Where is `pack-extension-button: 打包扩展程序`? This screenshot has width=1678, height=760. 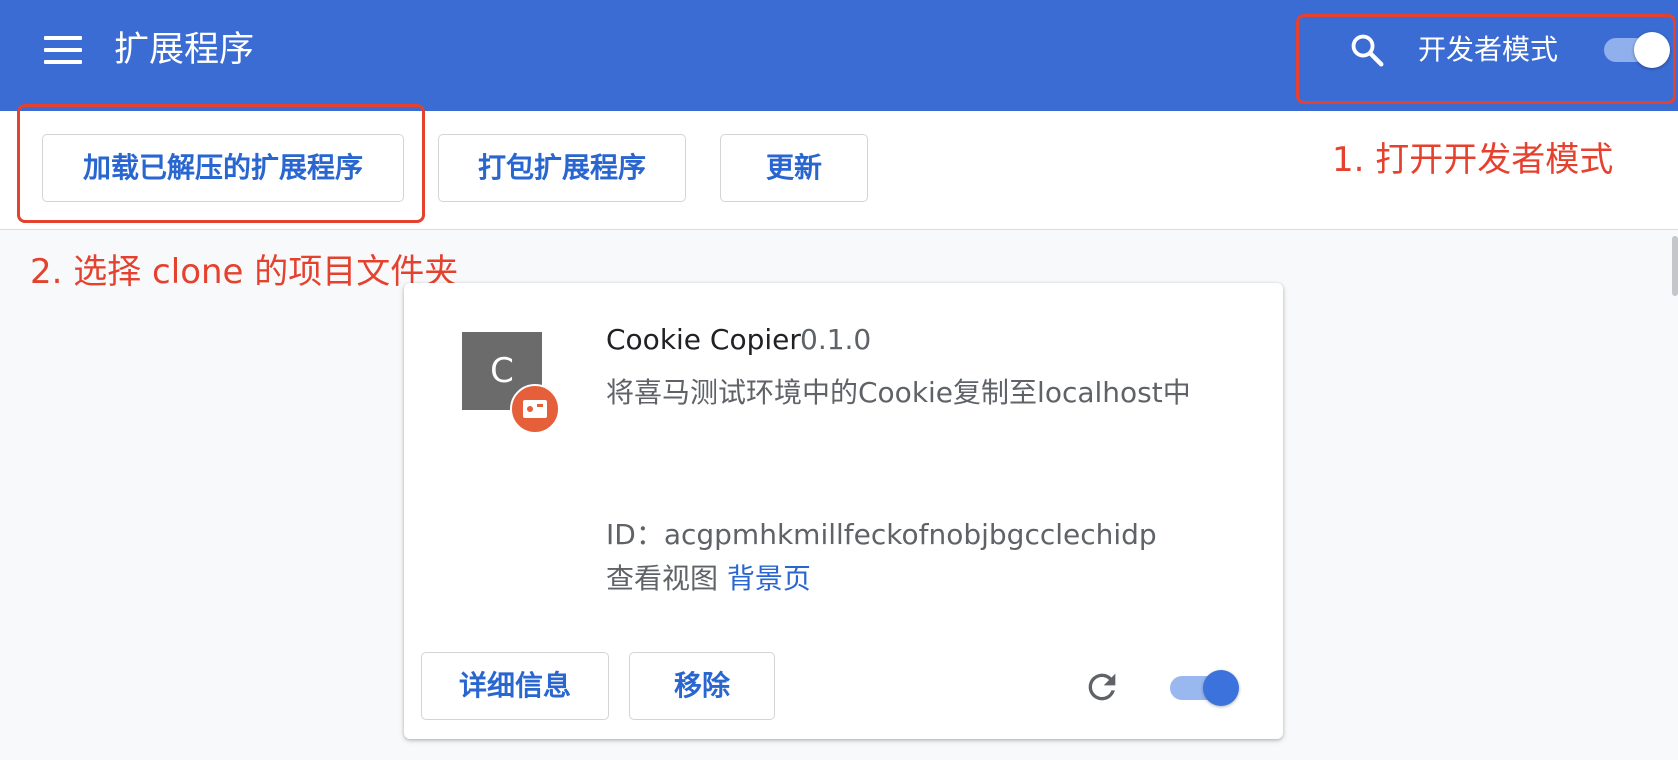 pack-extension-button: 打包扩展程序 is located at coordinates (562, 168).